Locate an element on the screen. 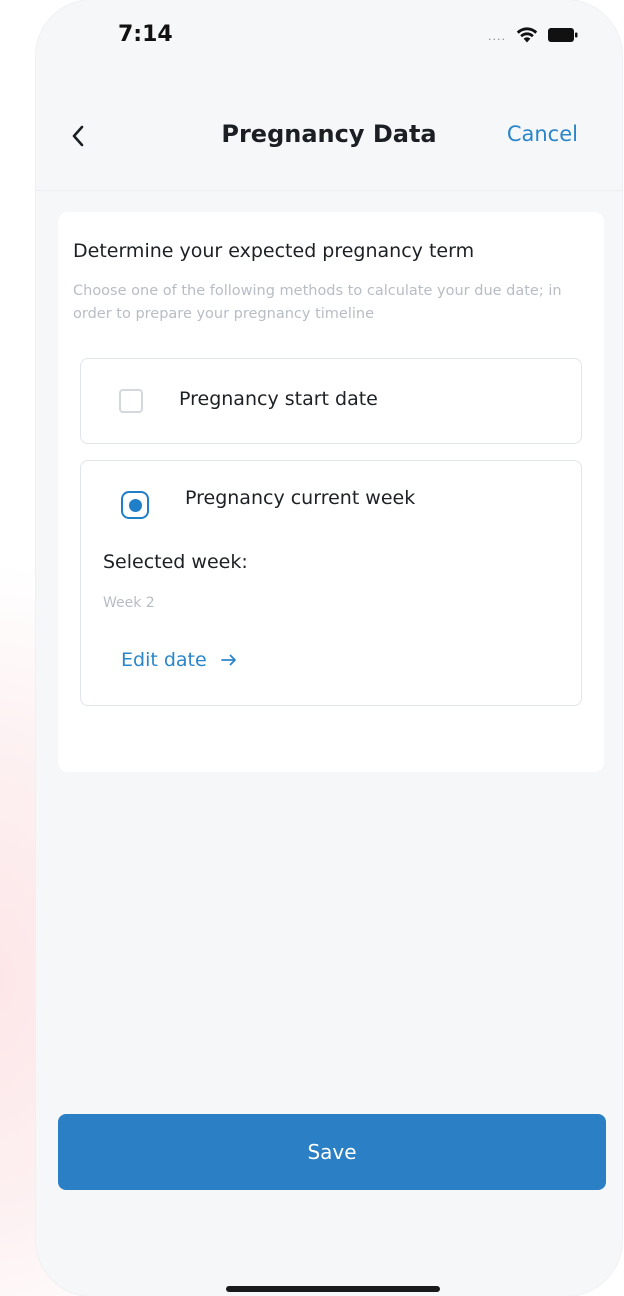  home-indicator is located at coordinates (333, 1289).